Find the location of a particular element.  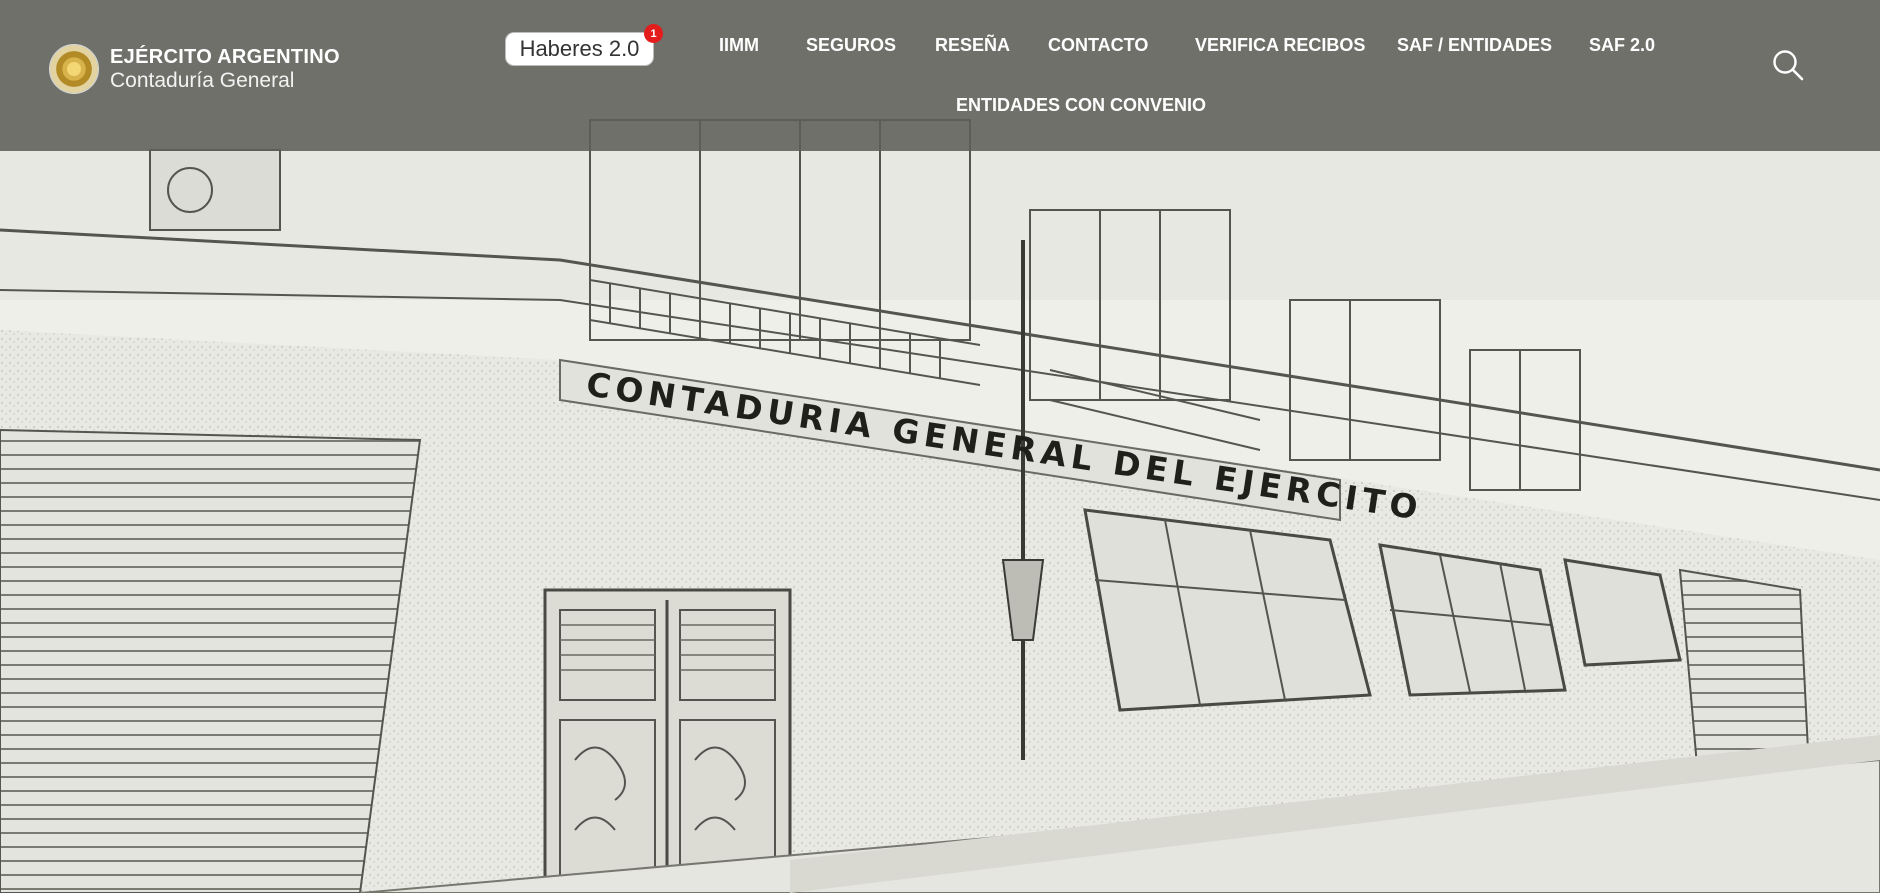

nav-item-saf-entidades: SAF / ENTIDADES is located at coordinates (1474, 45).